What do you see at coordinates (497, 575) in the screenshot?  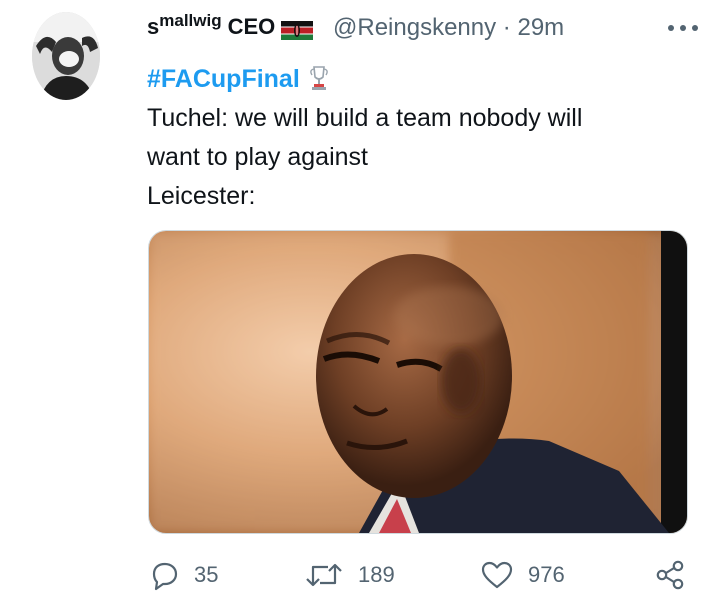 I see `heart-icon` at bounding box center [497, 575].